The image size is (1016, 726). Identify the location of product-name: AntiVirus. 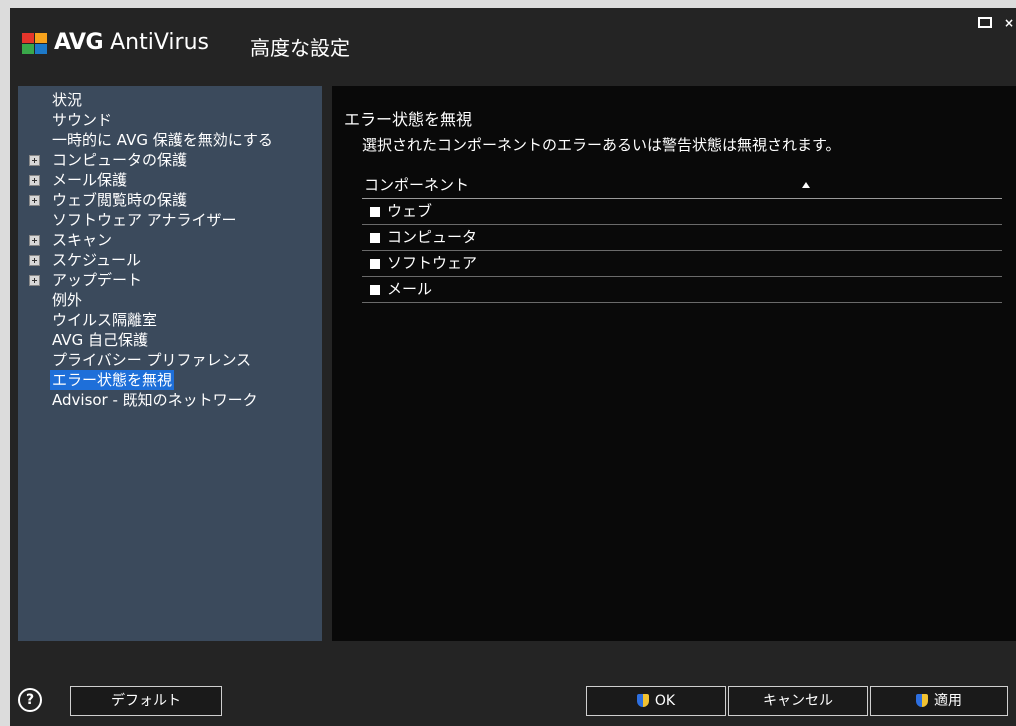
(159, 42).